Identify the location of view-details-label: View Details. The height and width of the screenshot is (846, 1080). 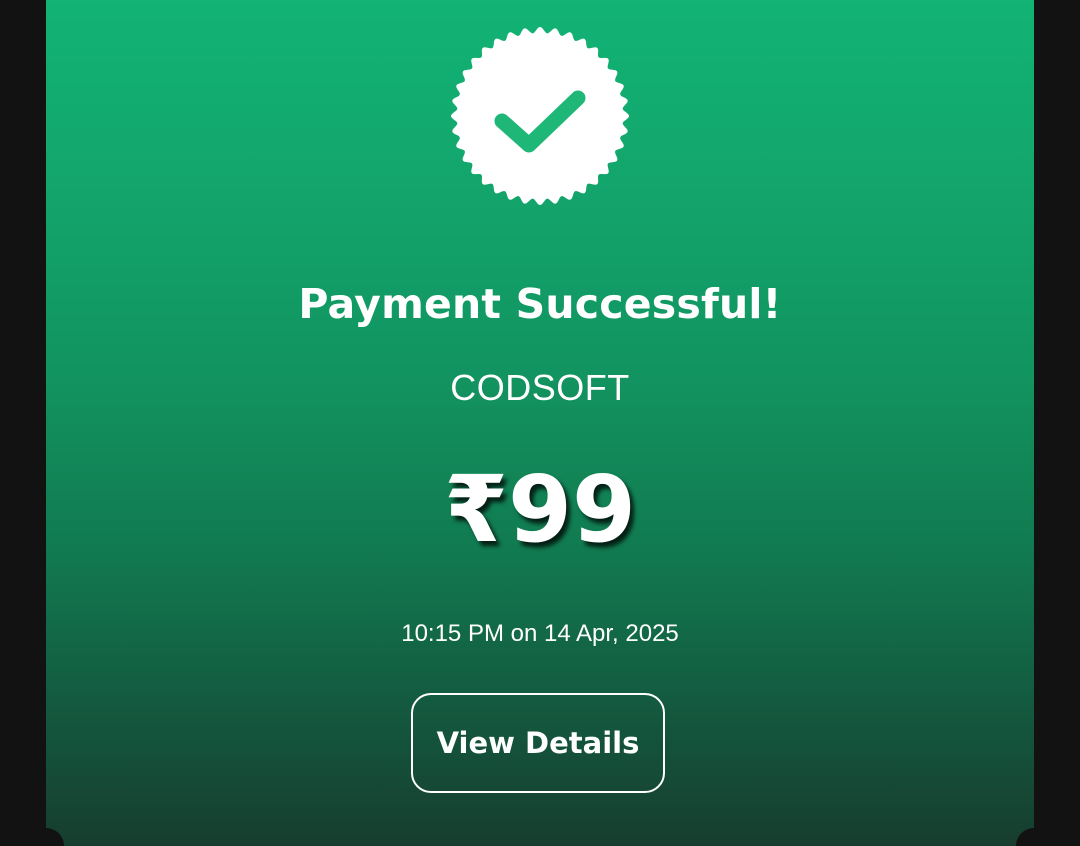
(538, 743).